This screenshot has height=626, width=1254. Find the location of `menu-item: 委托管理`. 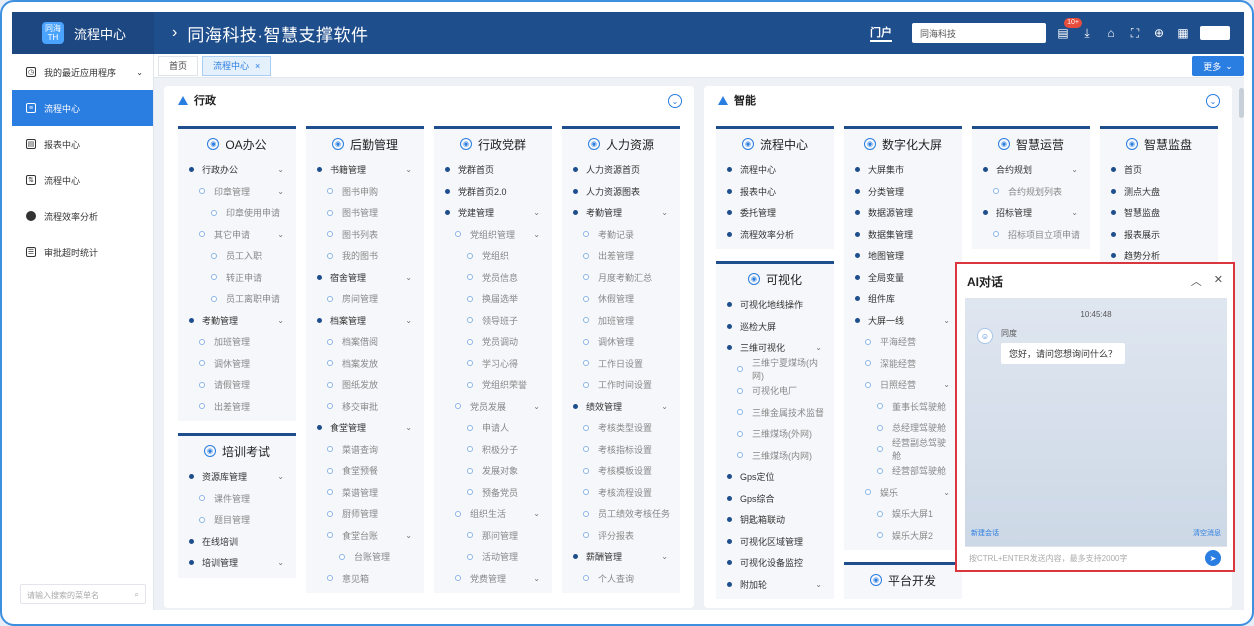

menu-item: 委托管理 is located at coordinates (775, 213).